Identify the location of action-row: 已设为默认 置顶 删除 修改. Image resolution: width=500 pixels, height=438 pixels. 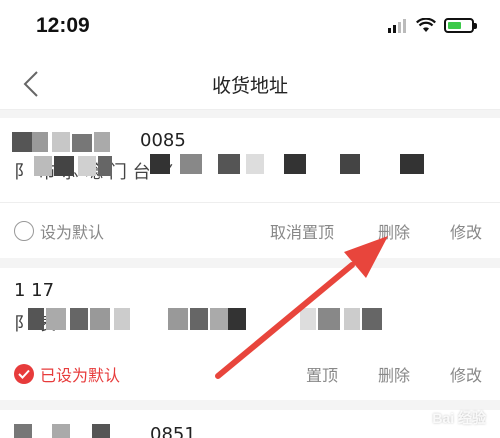
(250, 374).